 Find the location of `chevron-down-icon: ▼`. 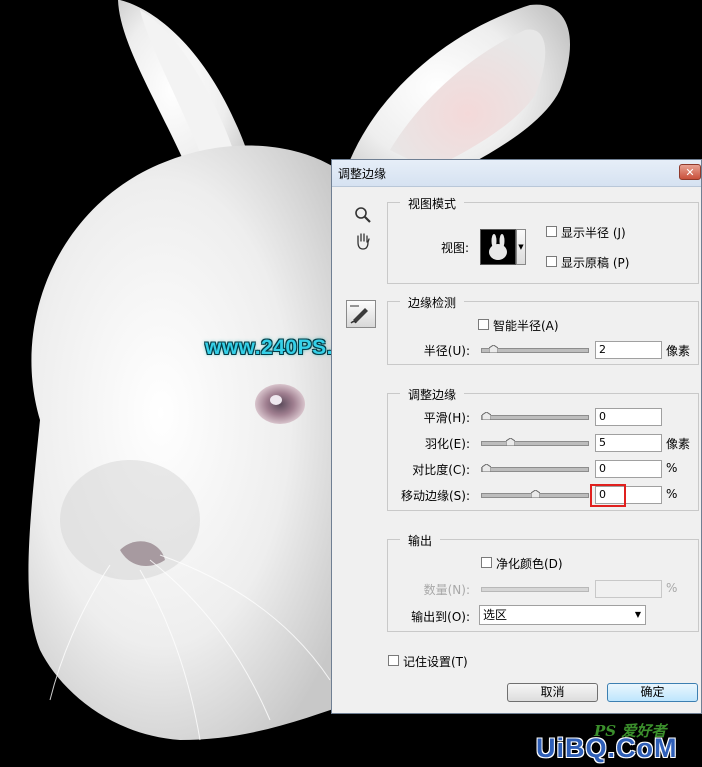

chevron-down-icon: ▼ is located at coordinates (637, 614).